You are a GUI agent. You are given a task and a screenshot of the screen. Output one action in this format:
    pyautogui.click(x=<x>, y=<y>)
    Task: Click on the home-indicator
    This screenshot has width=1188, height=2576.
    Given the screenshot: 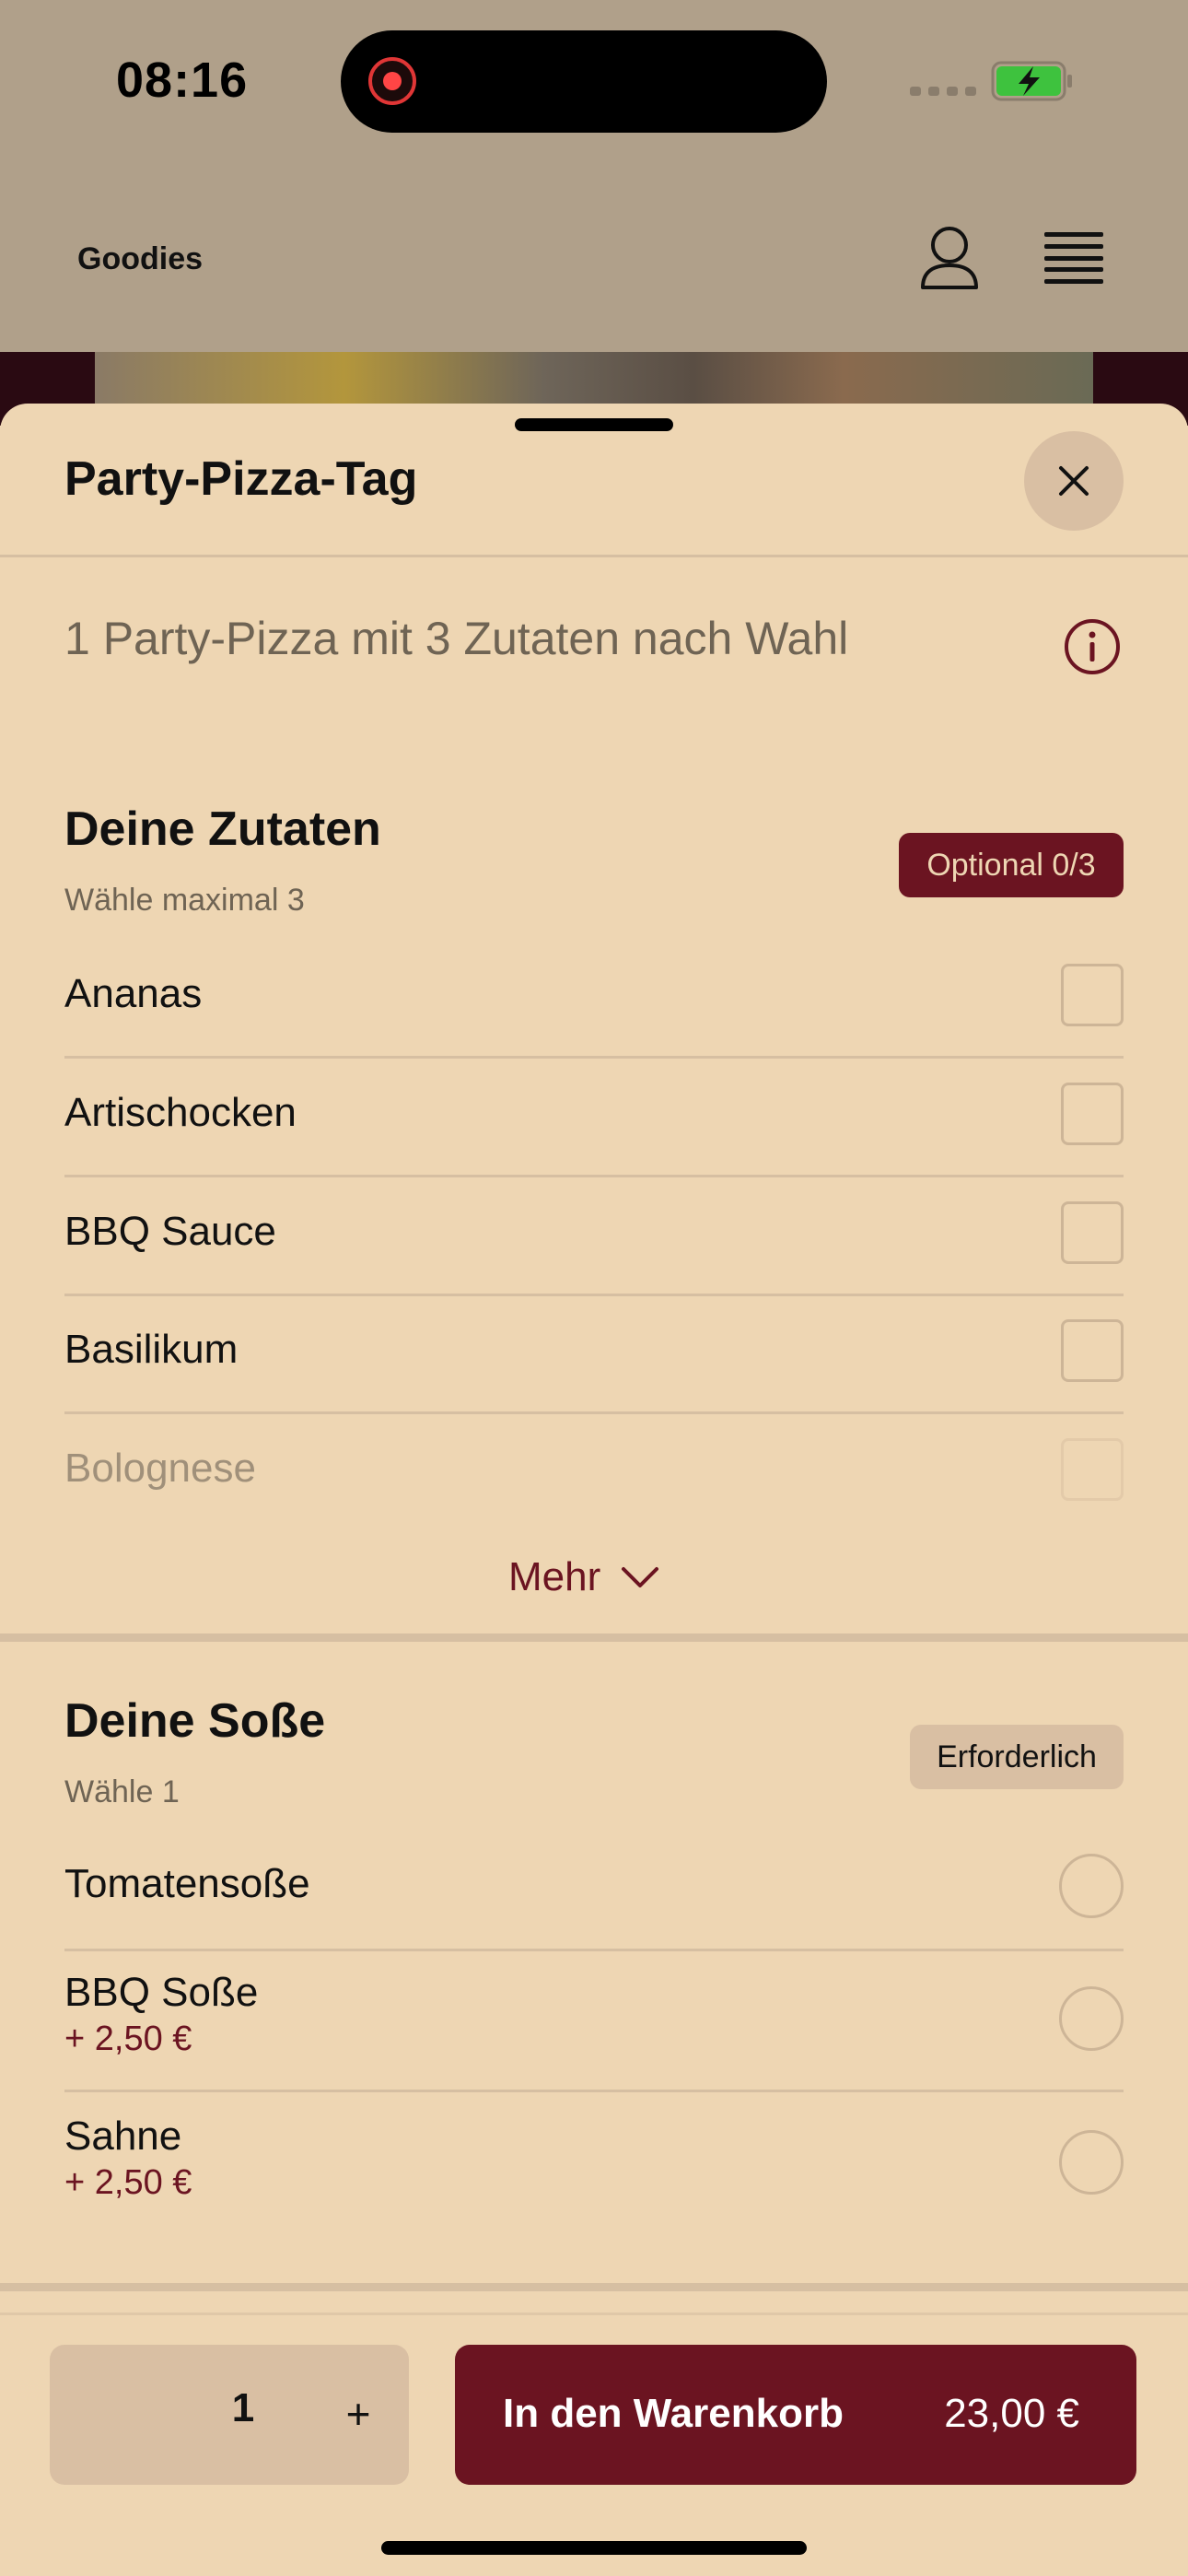 What is the action you would take?
    pyautogui.click(x=594, y=2548)
    